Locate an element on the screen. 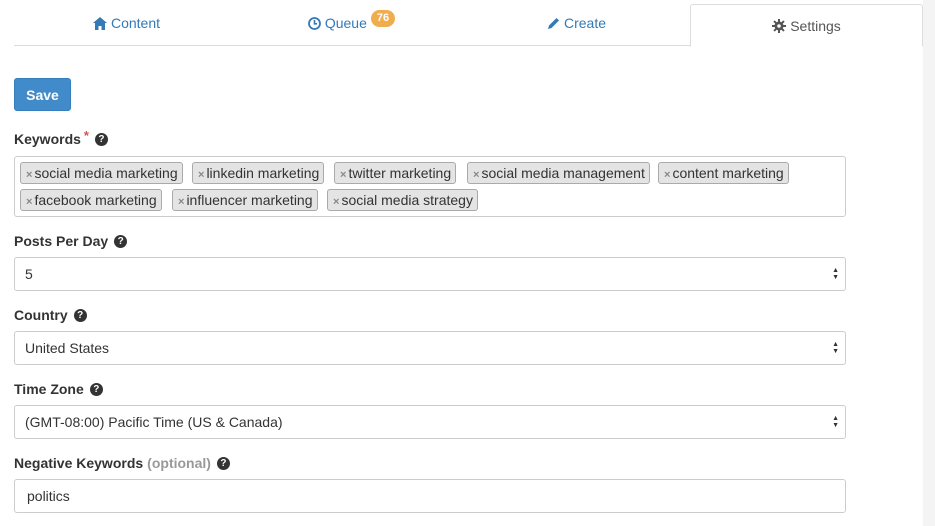  page-gutter is located at coordinates (929, 263).